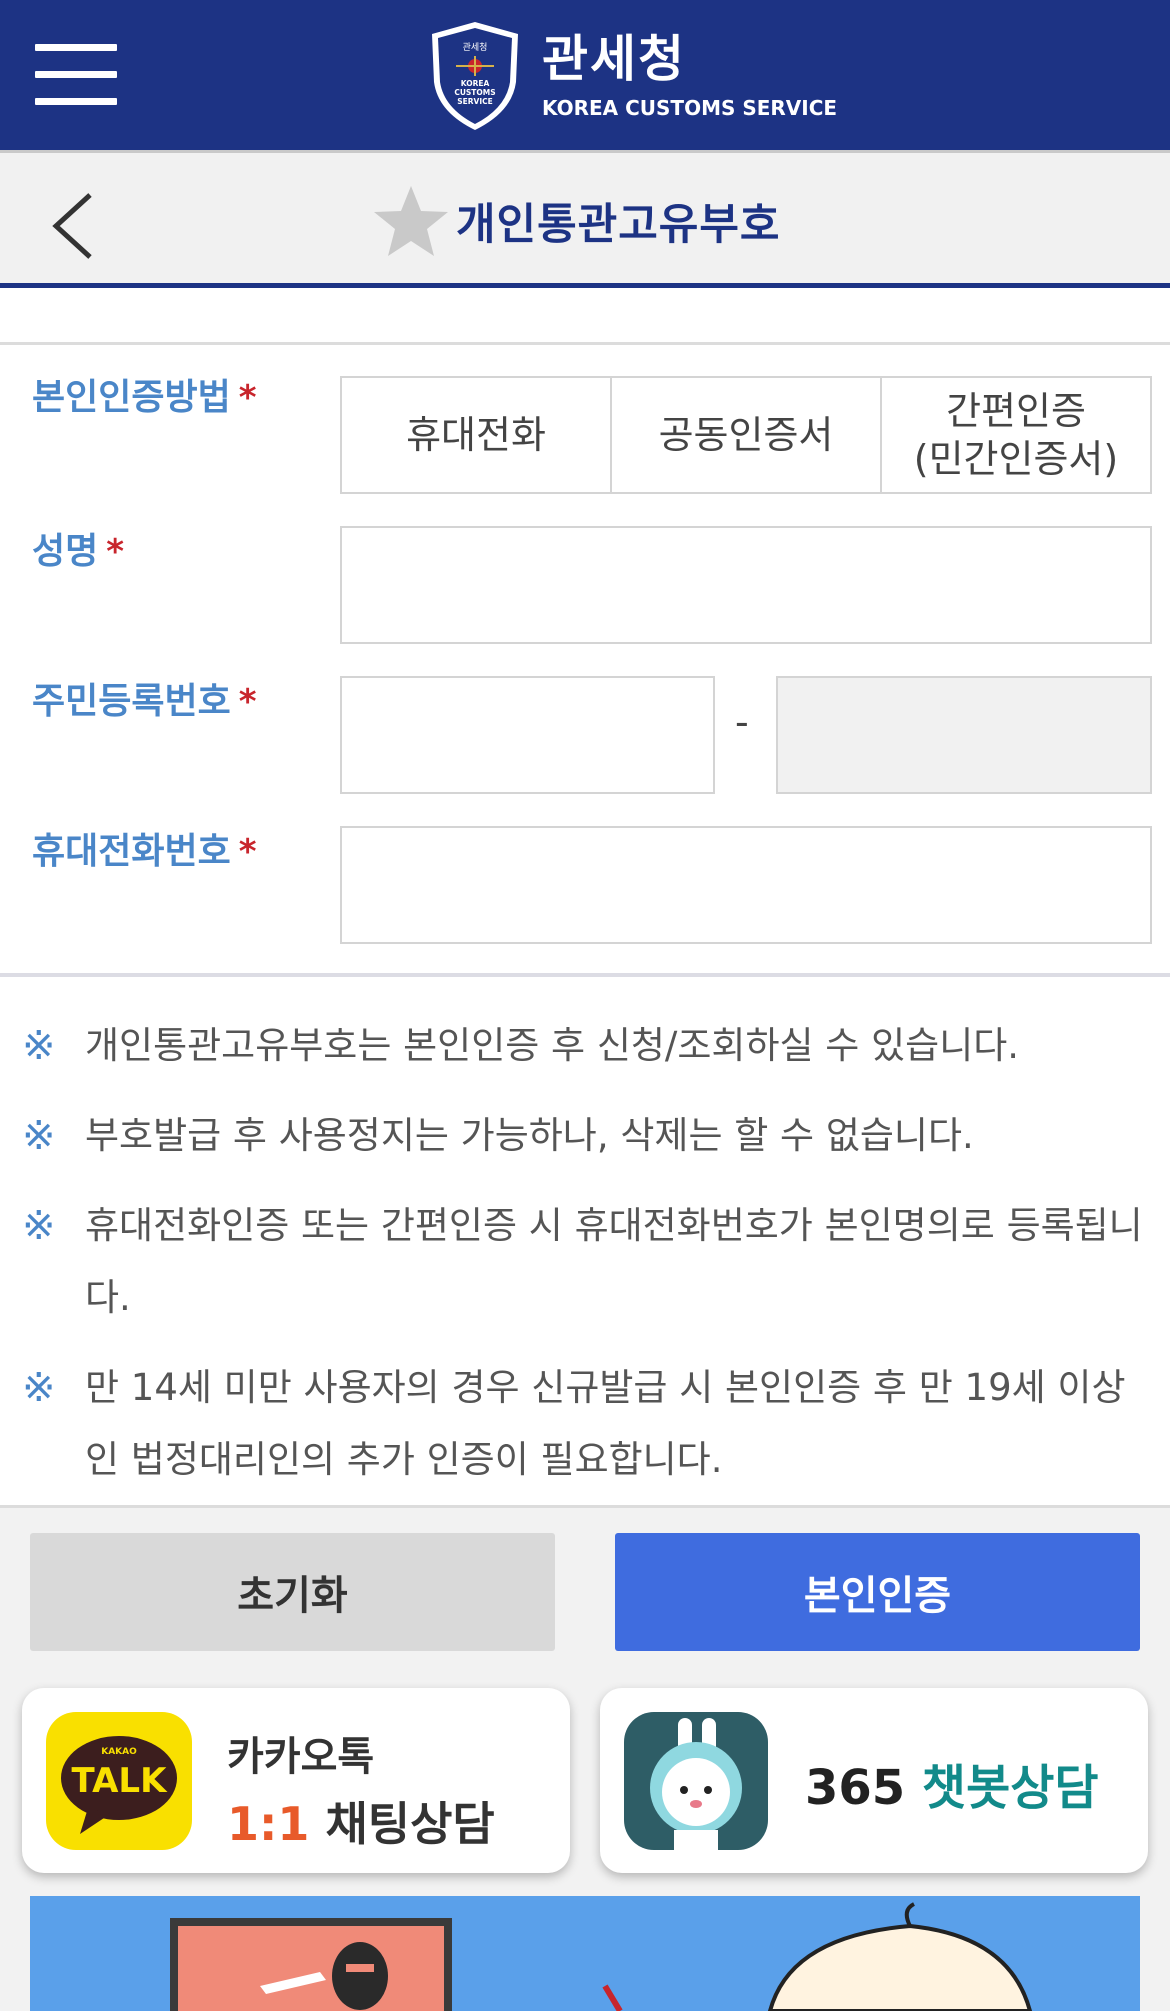  I want to click on reset-button: 초기화, so click(292, 1592).